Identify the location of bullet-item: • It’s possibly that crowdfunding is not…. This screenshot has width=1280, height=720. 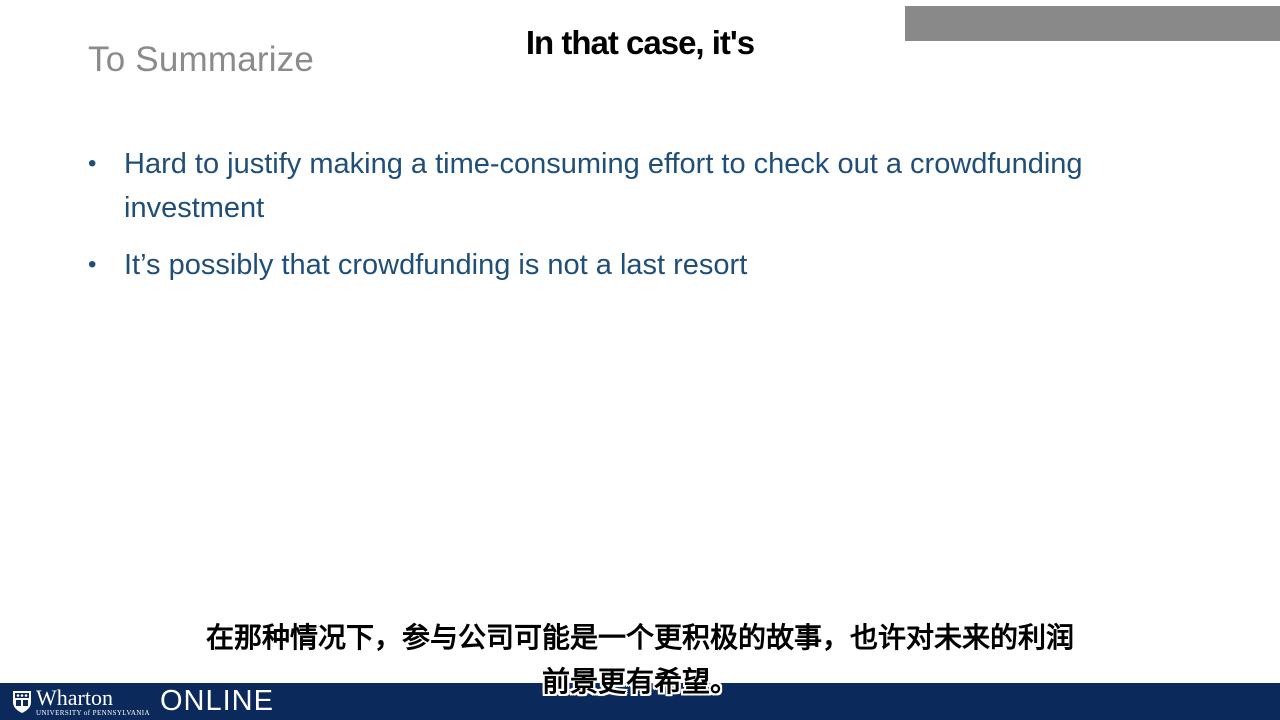
(648, 265).